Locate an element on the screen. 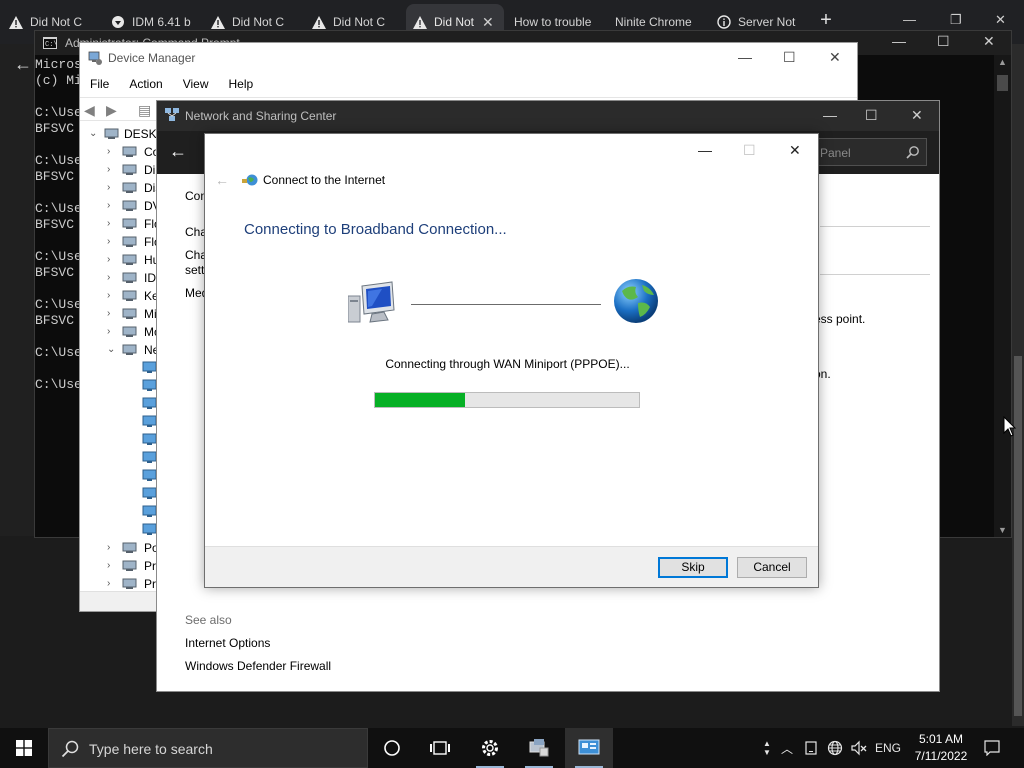 This screenshot has height=768, width=1024. browser-scrollbar is located at coordinates (1018, 385).